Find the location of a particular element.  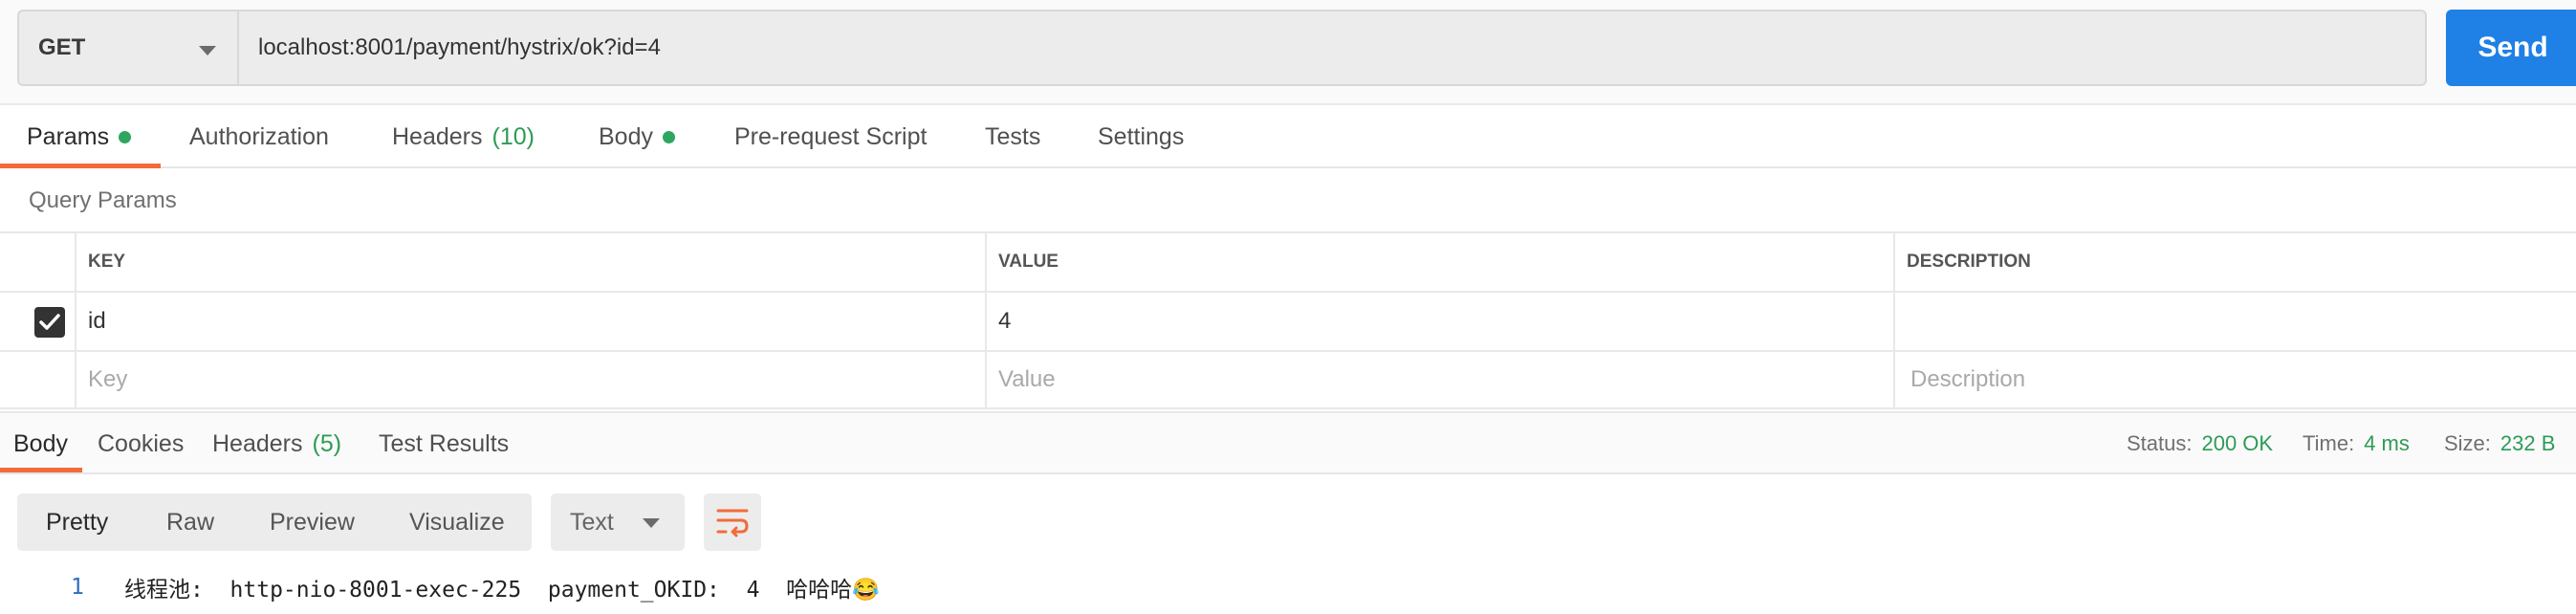

response-tab-body: Body is located at coordinates (40, 443).